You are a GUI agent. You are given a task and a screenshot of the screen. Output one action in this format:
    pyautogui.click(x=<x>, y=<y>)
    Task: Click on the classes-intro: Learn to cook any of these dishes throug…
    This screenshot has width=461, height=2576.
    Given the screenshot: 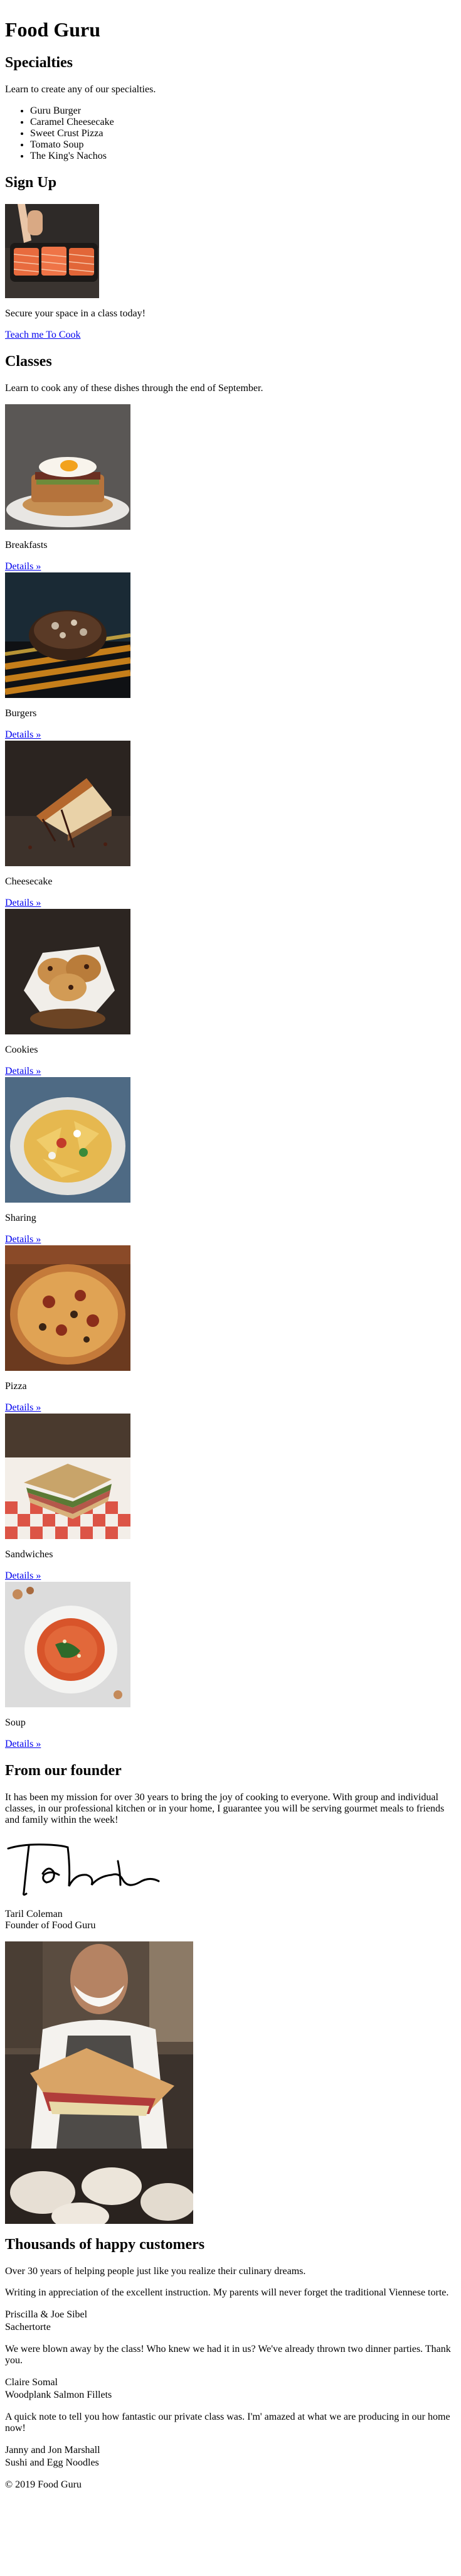 What is the action you would take?
    pyautogui.click(x=134, y=388)
    